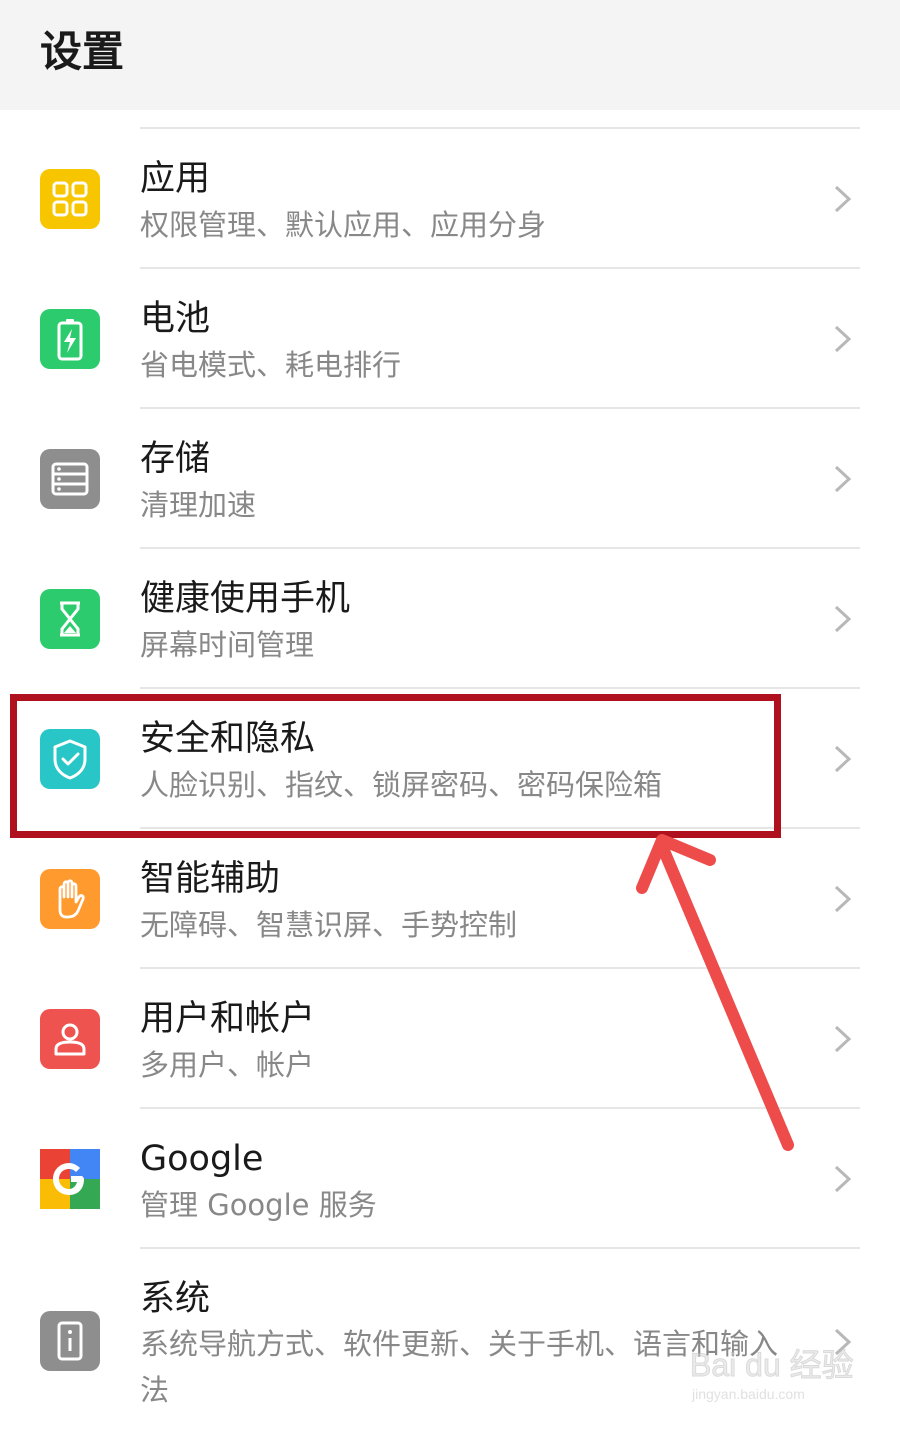 The height and width of the screenshot is (1432, 900). I want to click on settings-item-google: Google 管理 Google 服务, so click(450, 1179).